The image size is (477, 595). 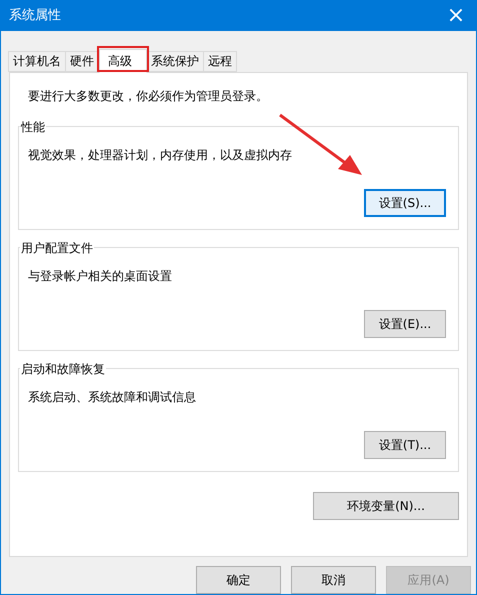 I want to click on group-description: 系统启动、系统故障和调试信息, so click(x=112, y=397).